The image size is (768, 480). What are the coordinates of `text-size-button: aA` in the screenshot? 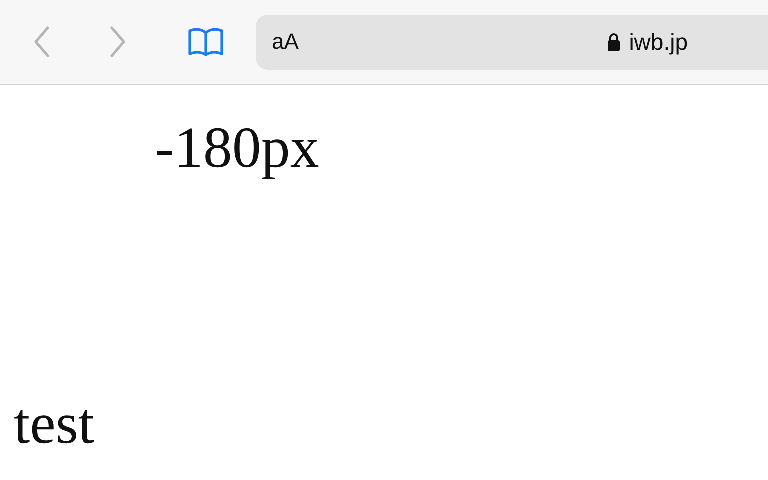 It's located at (285, 42).